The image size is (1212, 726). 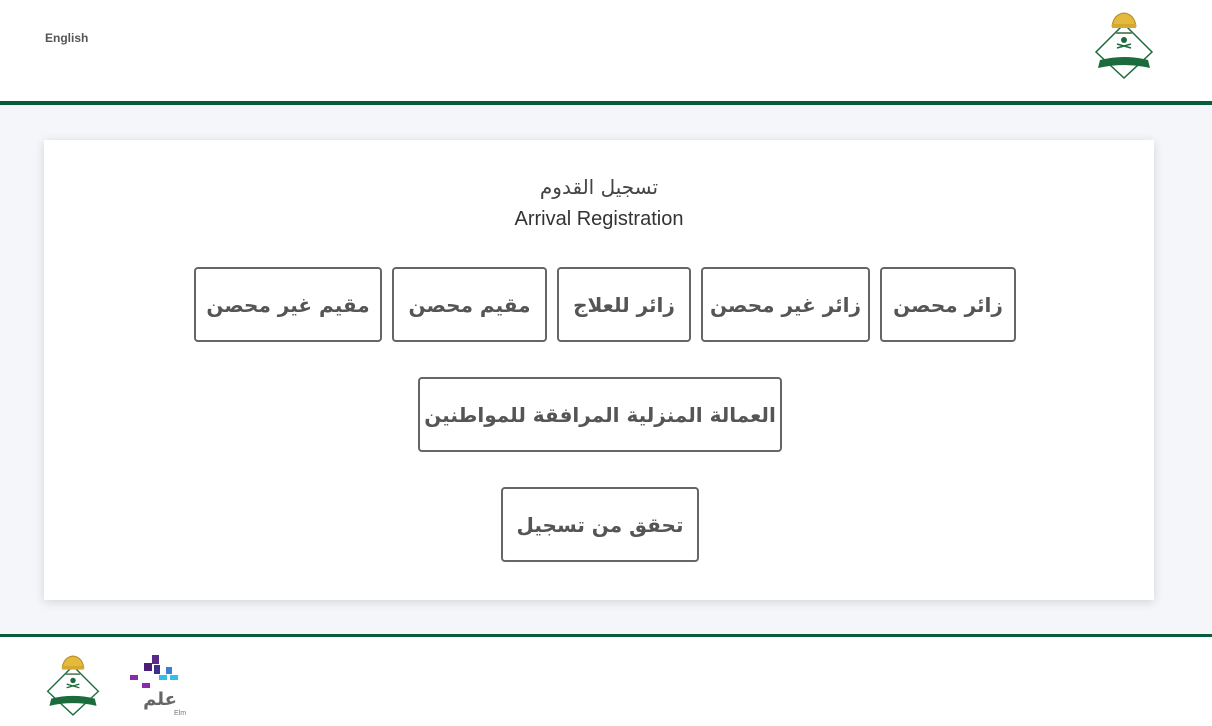 What do you see at coordinates (600, 414) in the screenshot?
I see `domestic-workers-button: العمالة المنزلية المرافقة للمواطنين` at bounding box center [600, 414].